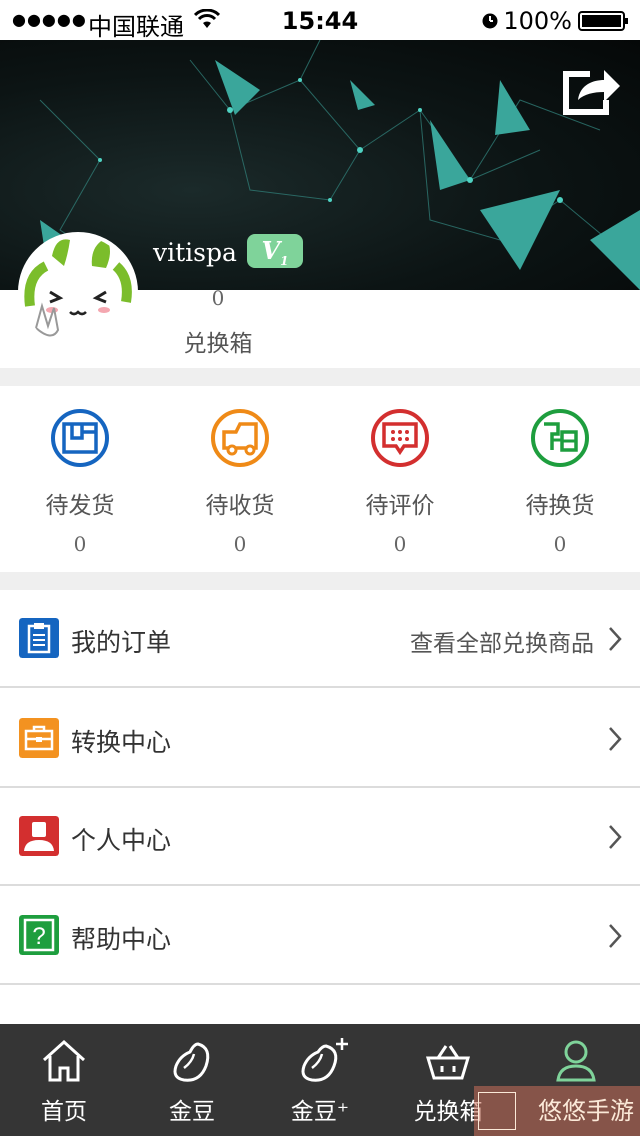 Image resolution: width=640 pixels, height=1136 pixels. Describe the element at coordinates (560, 438) in the screenshot. I see `exchange-icon` at that location.